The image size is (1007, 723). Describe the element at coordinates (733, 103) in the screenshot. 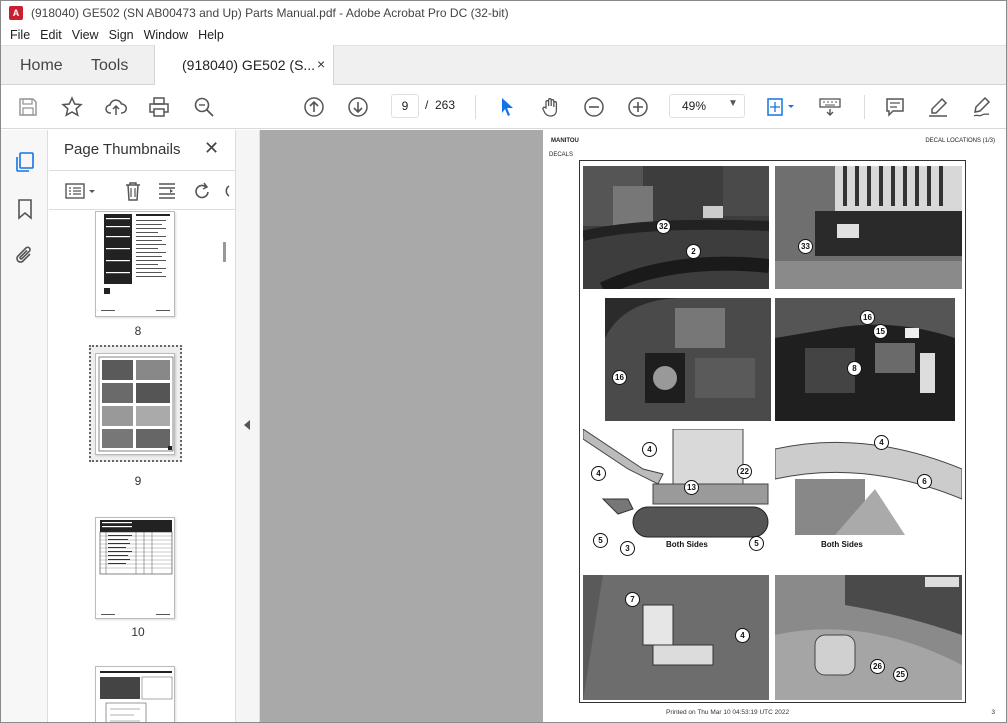

I see `chevron-down-icon: ▼` at that location.